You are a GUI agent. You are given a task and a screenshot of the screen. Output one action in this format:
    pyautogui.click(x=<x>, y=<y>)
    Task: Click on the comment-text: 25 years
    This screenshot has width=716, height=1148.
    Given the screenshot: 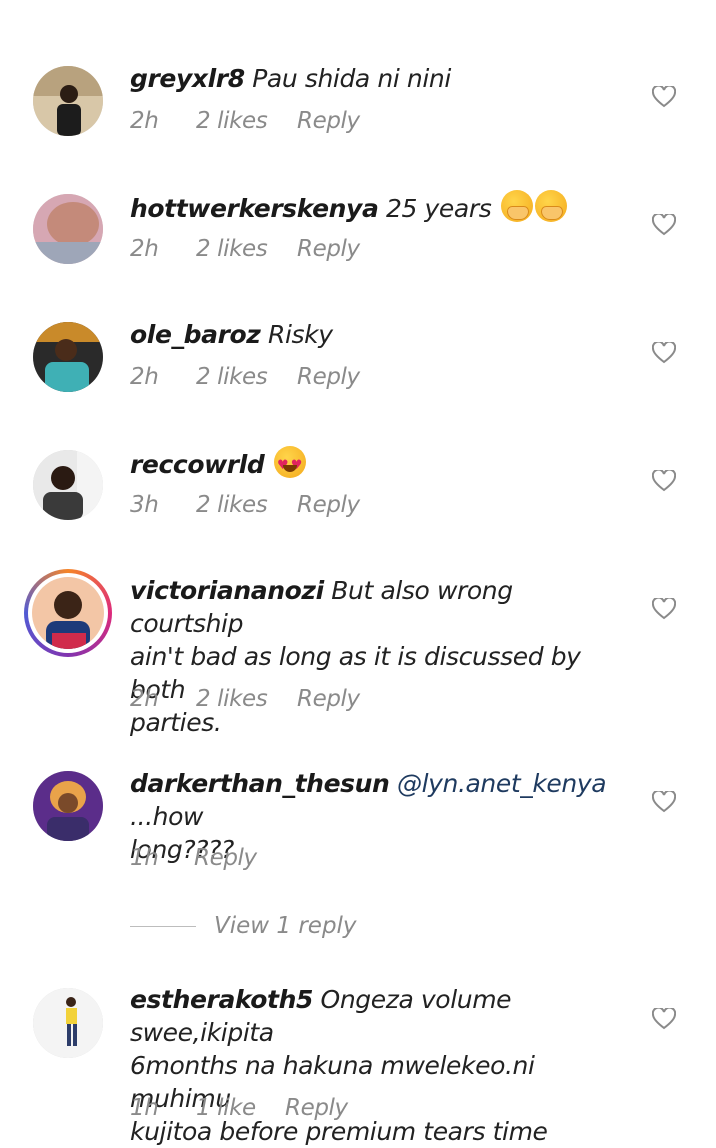 What is the action you would take?
    pyautogui.click(x=438, y=208)
    